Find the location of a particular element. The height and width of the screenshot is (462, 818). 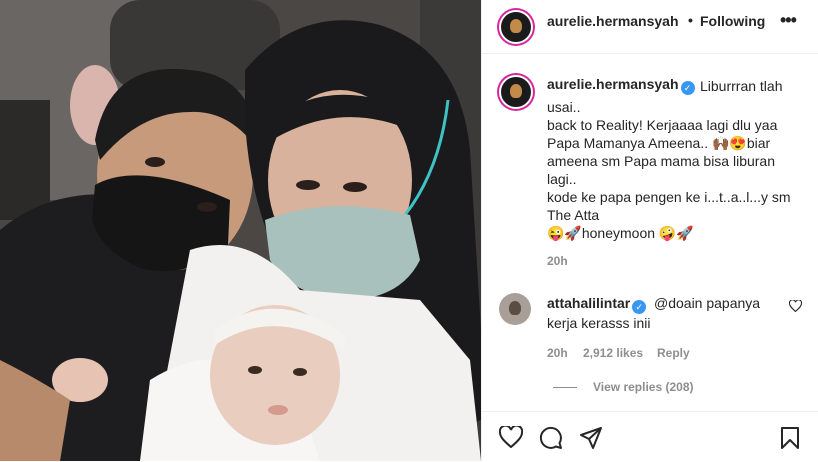

author-username: aurelie.hermansyah is located at coordinates (613, 21).